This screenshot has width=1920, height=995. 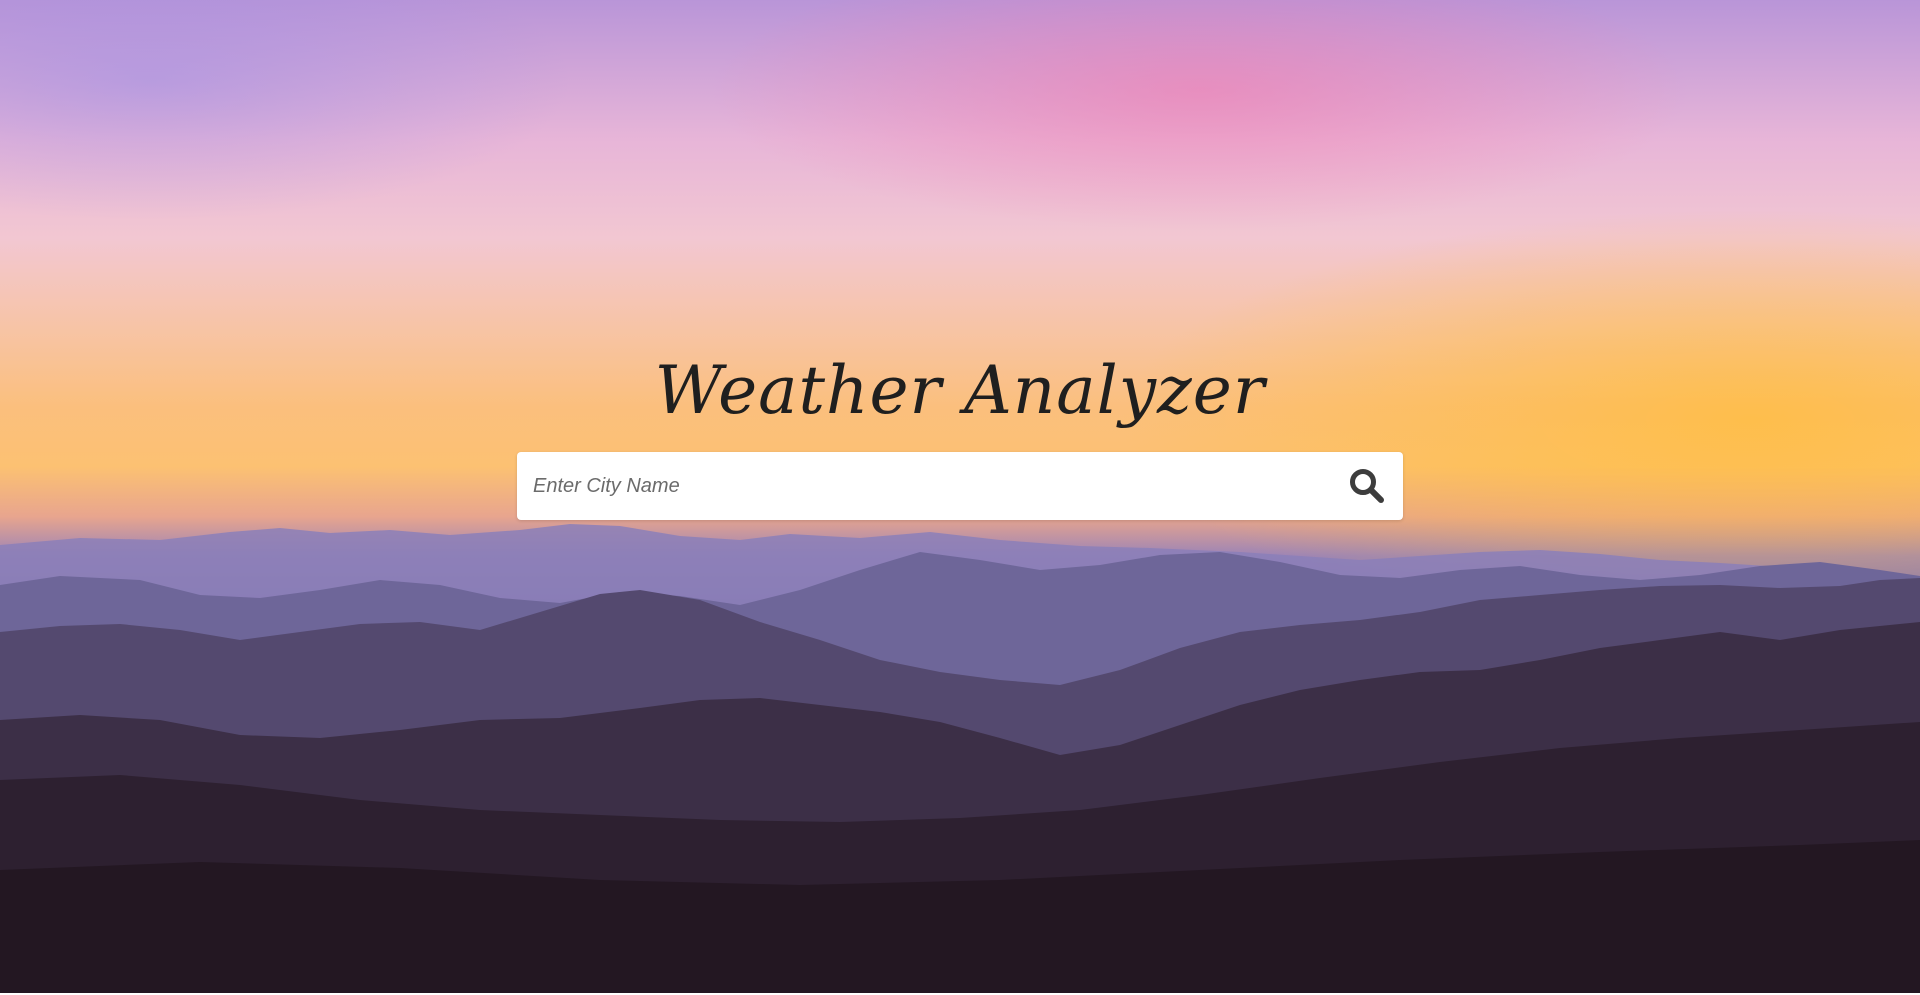 I want to click on search-icon, so click(x=1367, y=486).